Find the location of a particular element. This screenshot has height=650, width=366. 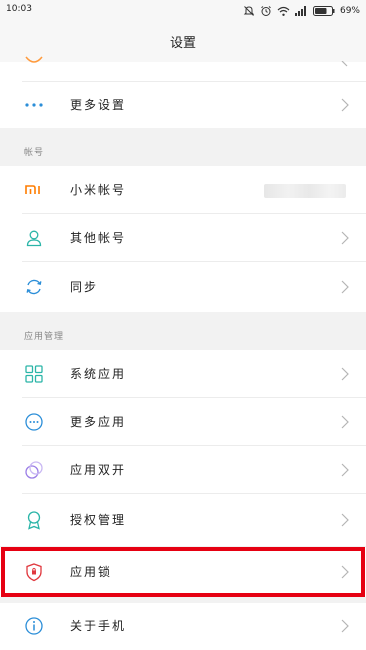

badge-icon is located at coordinates (34, 520).